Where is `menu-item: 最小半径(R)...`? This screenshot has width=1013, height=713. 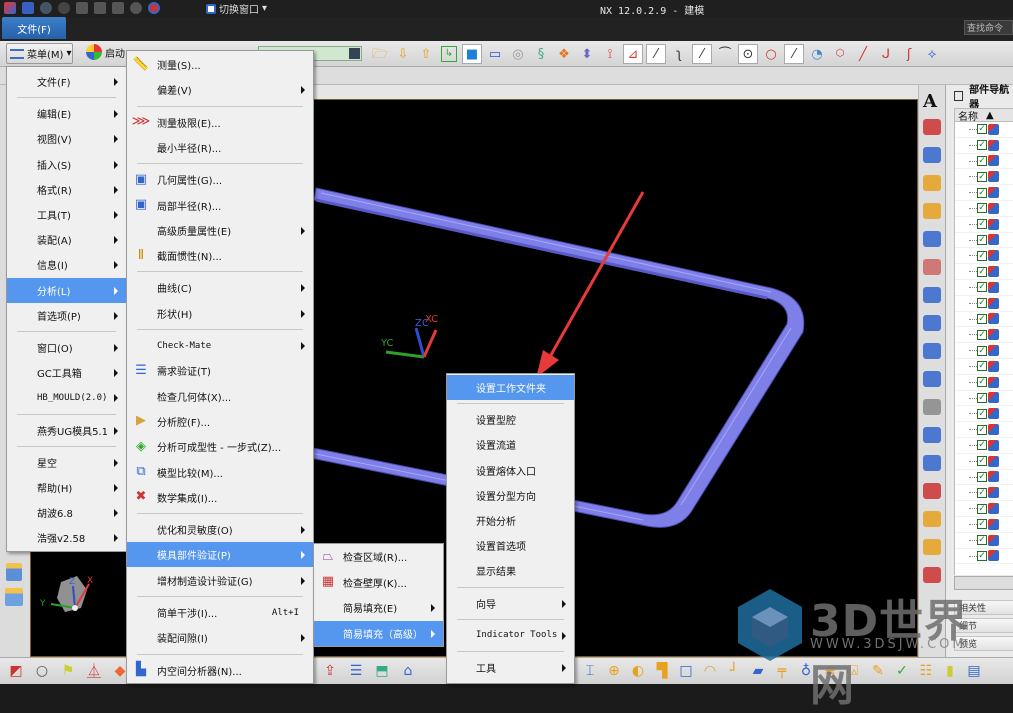 menu-item: 最小半径(R)... is located at coordinates (220, 147).